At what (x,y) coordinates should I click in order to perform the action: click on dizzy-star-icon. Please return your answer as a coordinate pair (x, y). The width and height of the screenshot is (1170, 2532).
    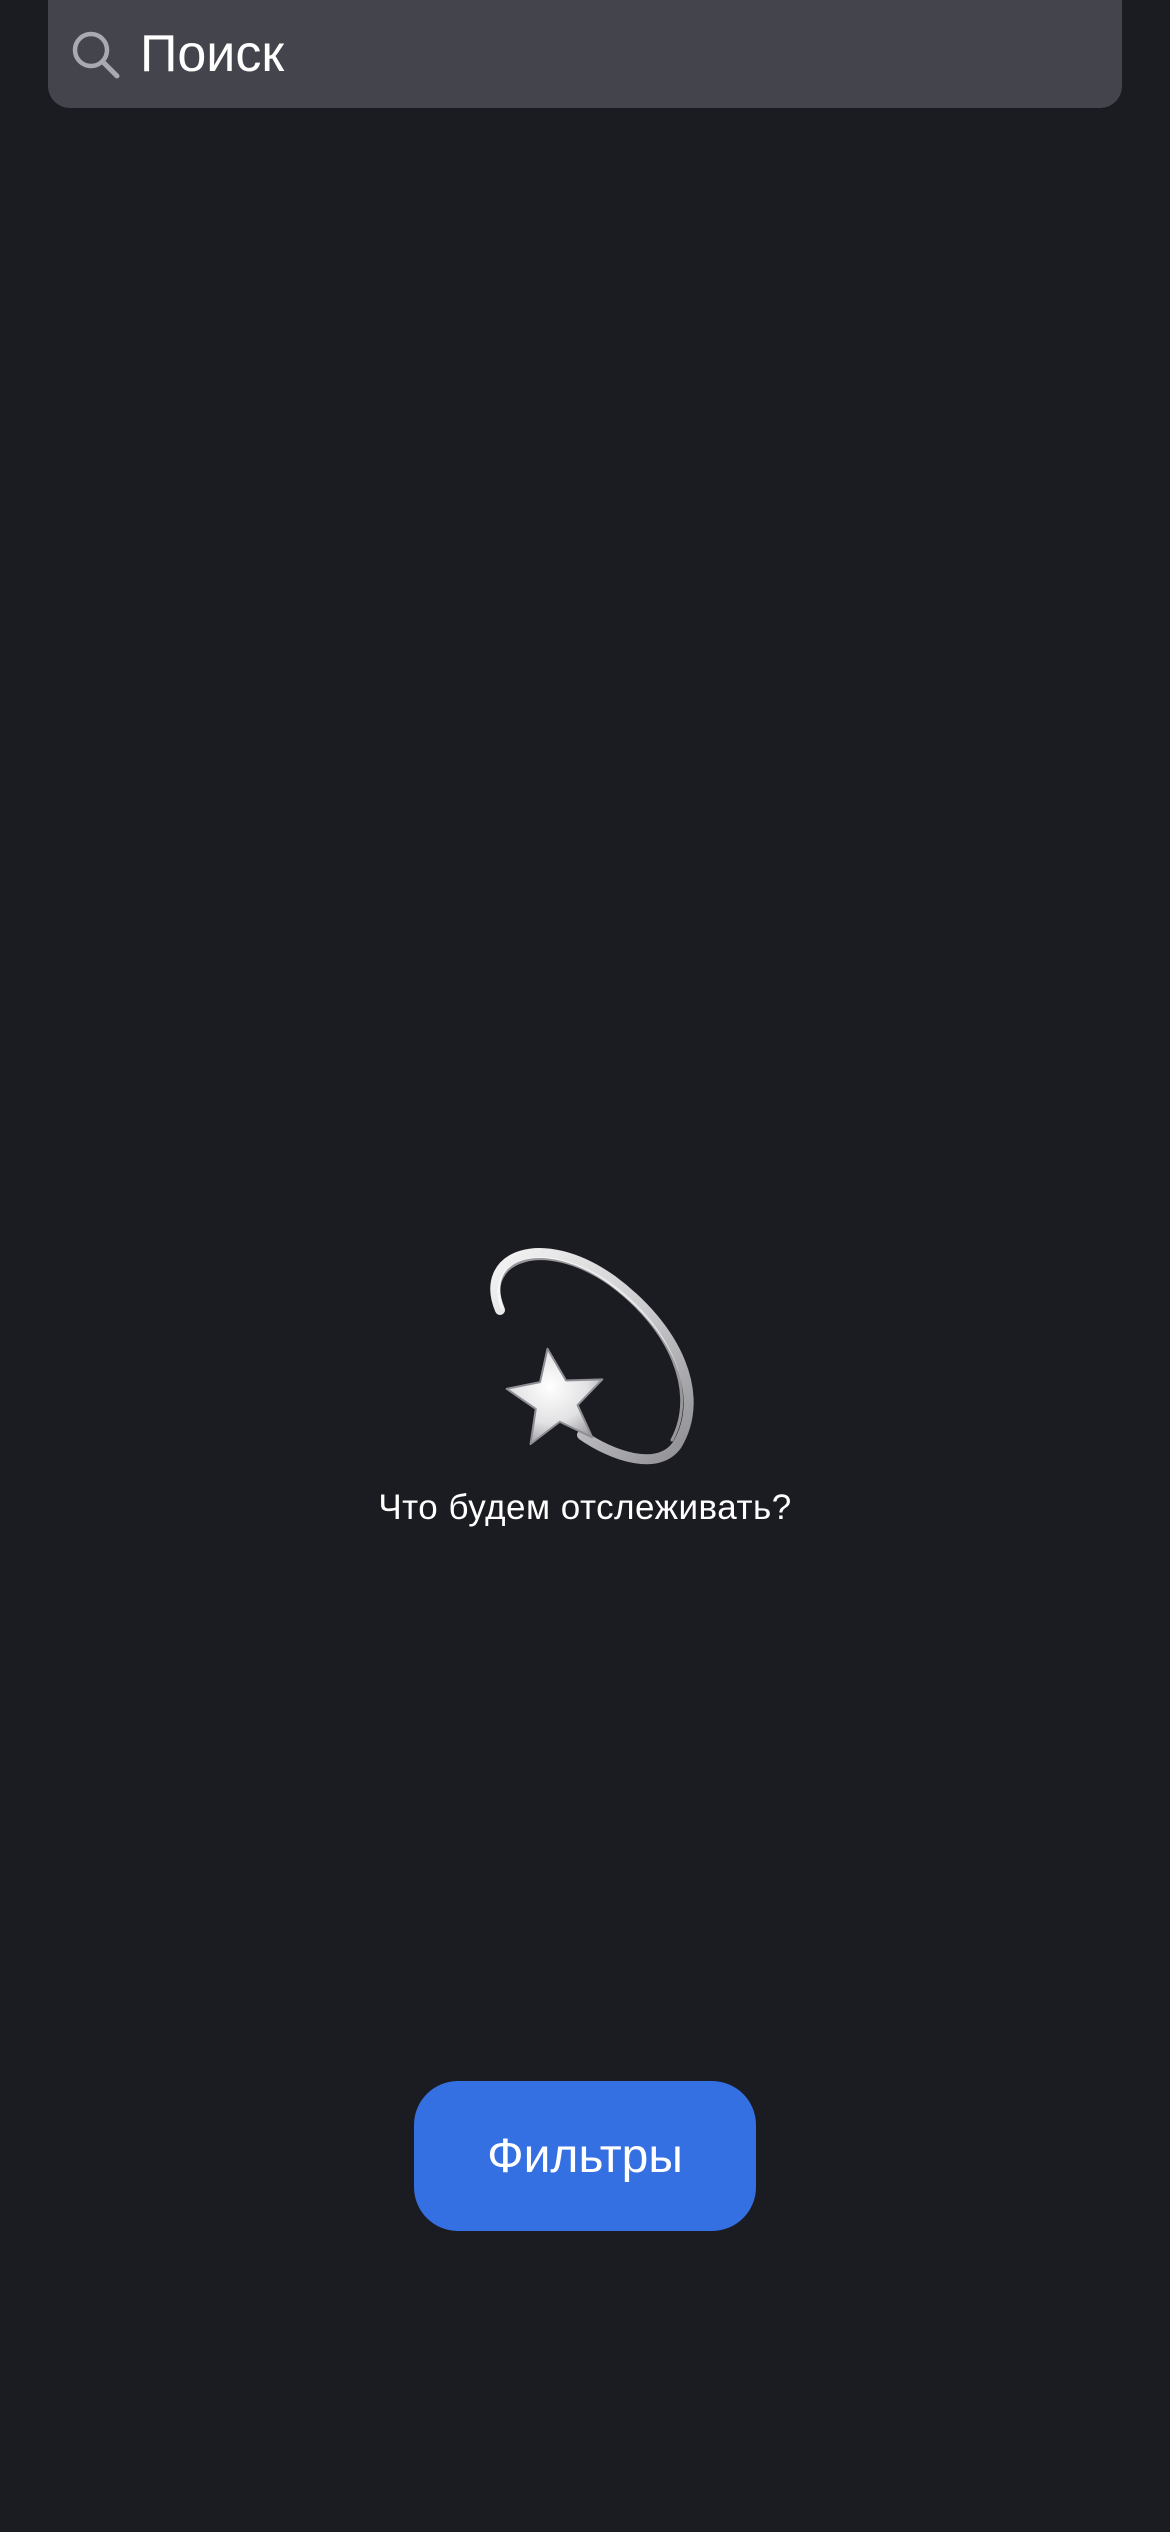
    Looking at the image, I should click on (592, 1356).